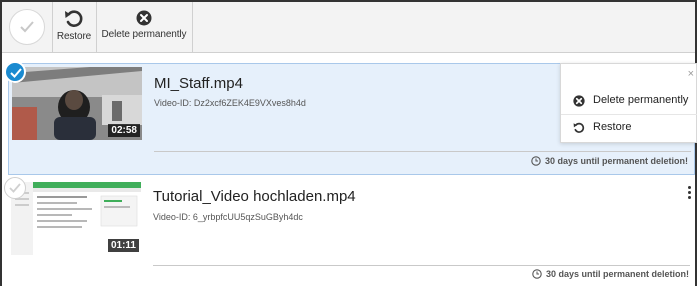  I want to click on menu-delete-label: Delete permanently, so click(641, 100).